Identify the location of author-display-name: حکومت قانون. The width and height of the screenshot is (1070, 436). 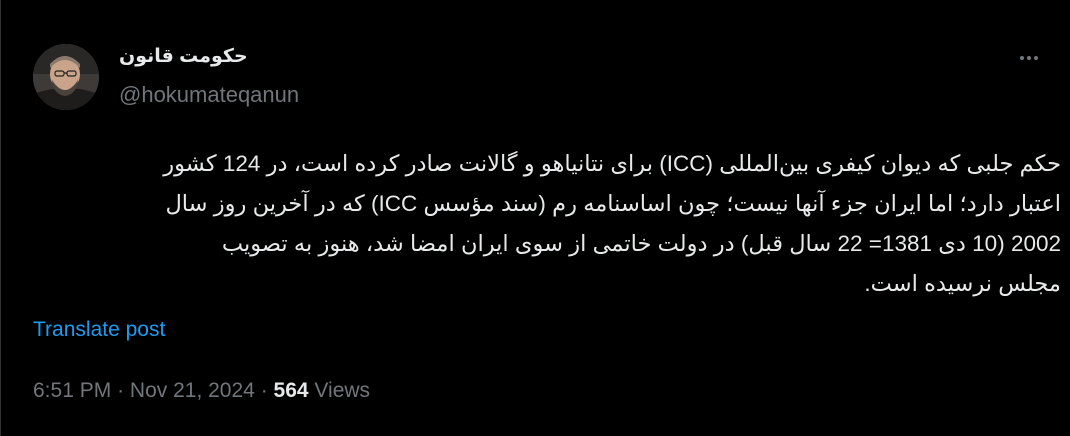
(183, 56).